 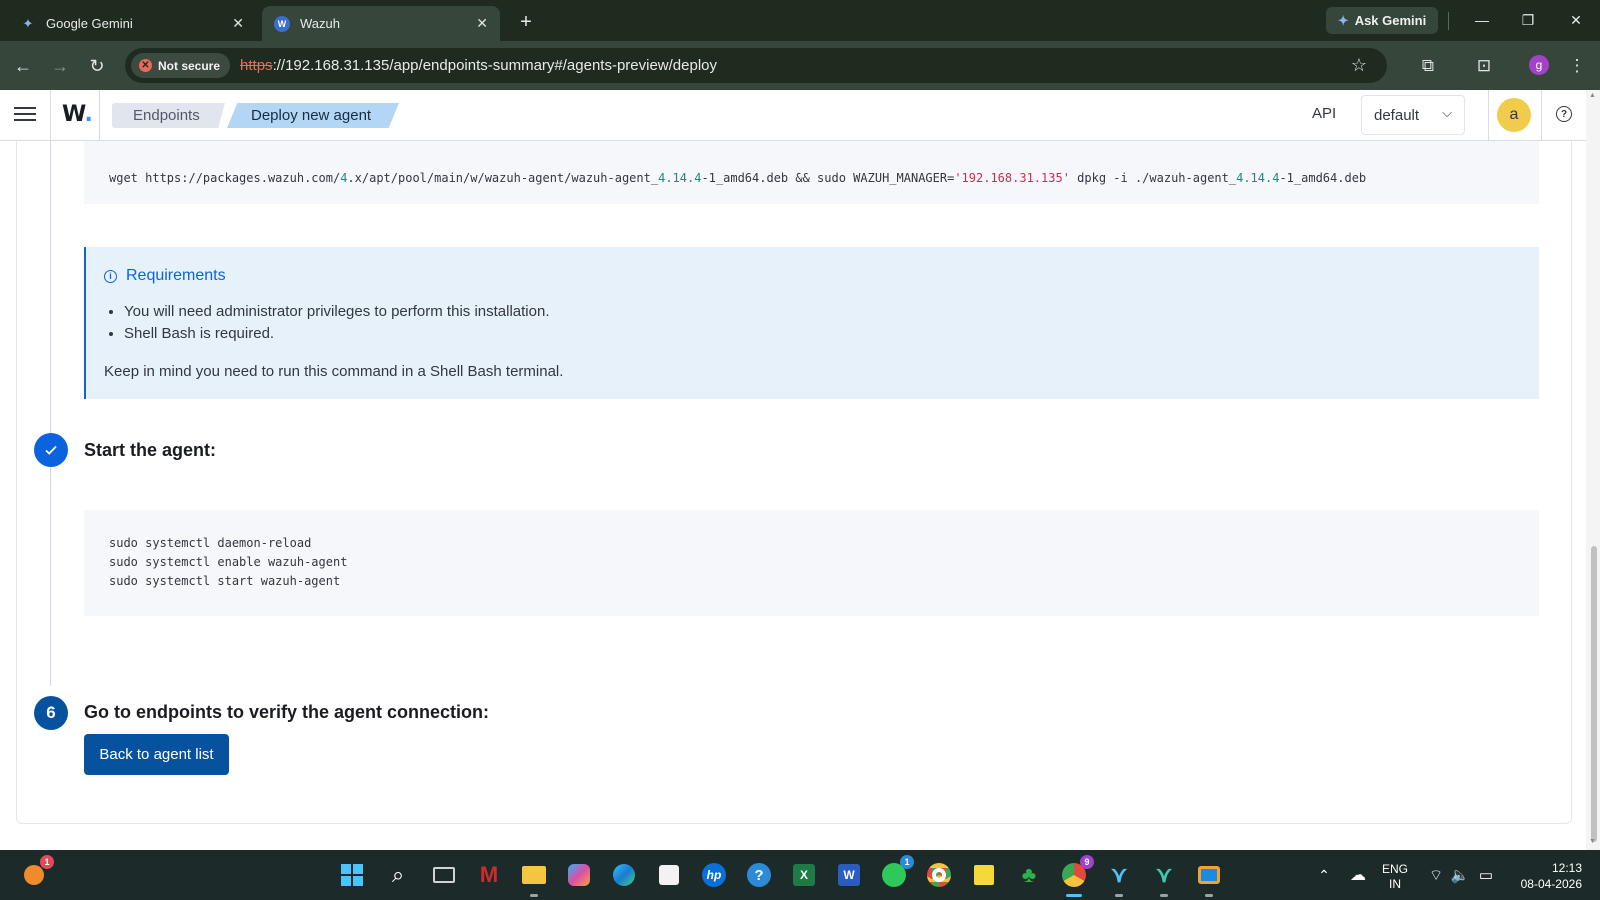 What do you see at coordinates (381, 23) in the screenshot?
I see `tab-wazuh: W Wazuh ✕` at bounding box center [381, 23].